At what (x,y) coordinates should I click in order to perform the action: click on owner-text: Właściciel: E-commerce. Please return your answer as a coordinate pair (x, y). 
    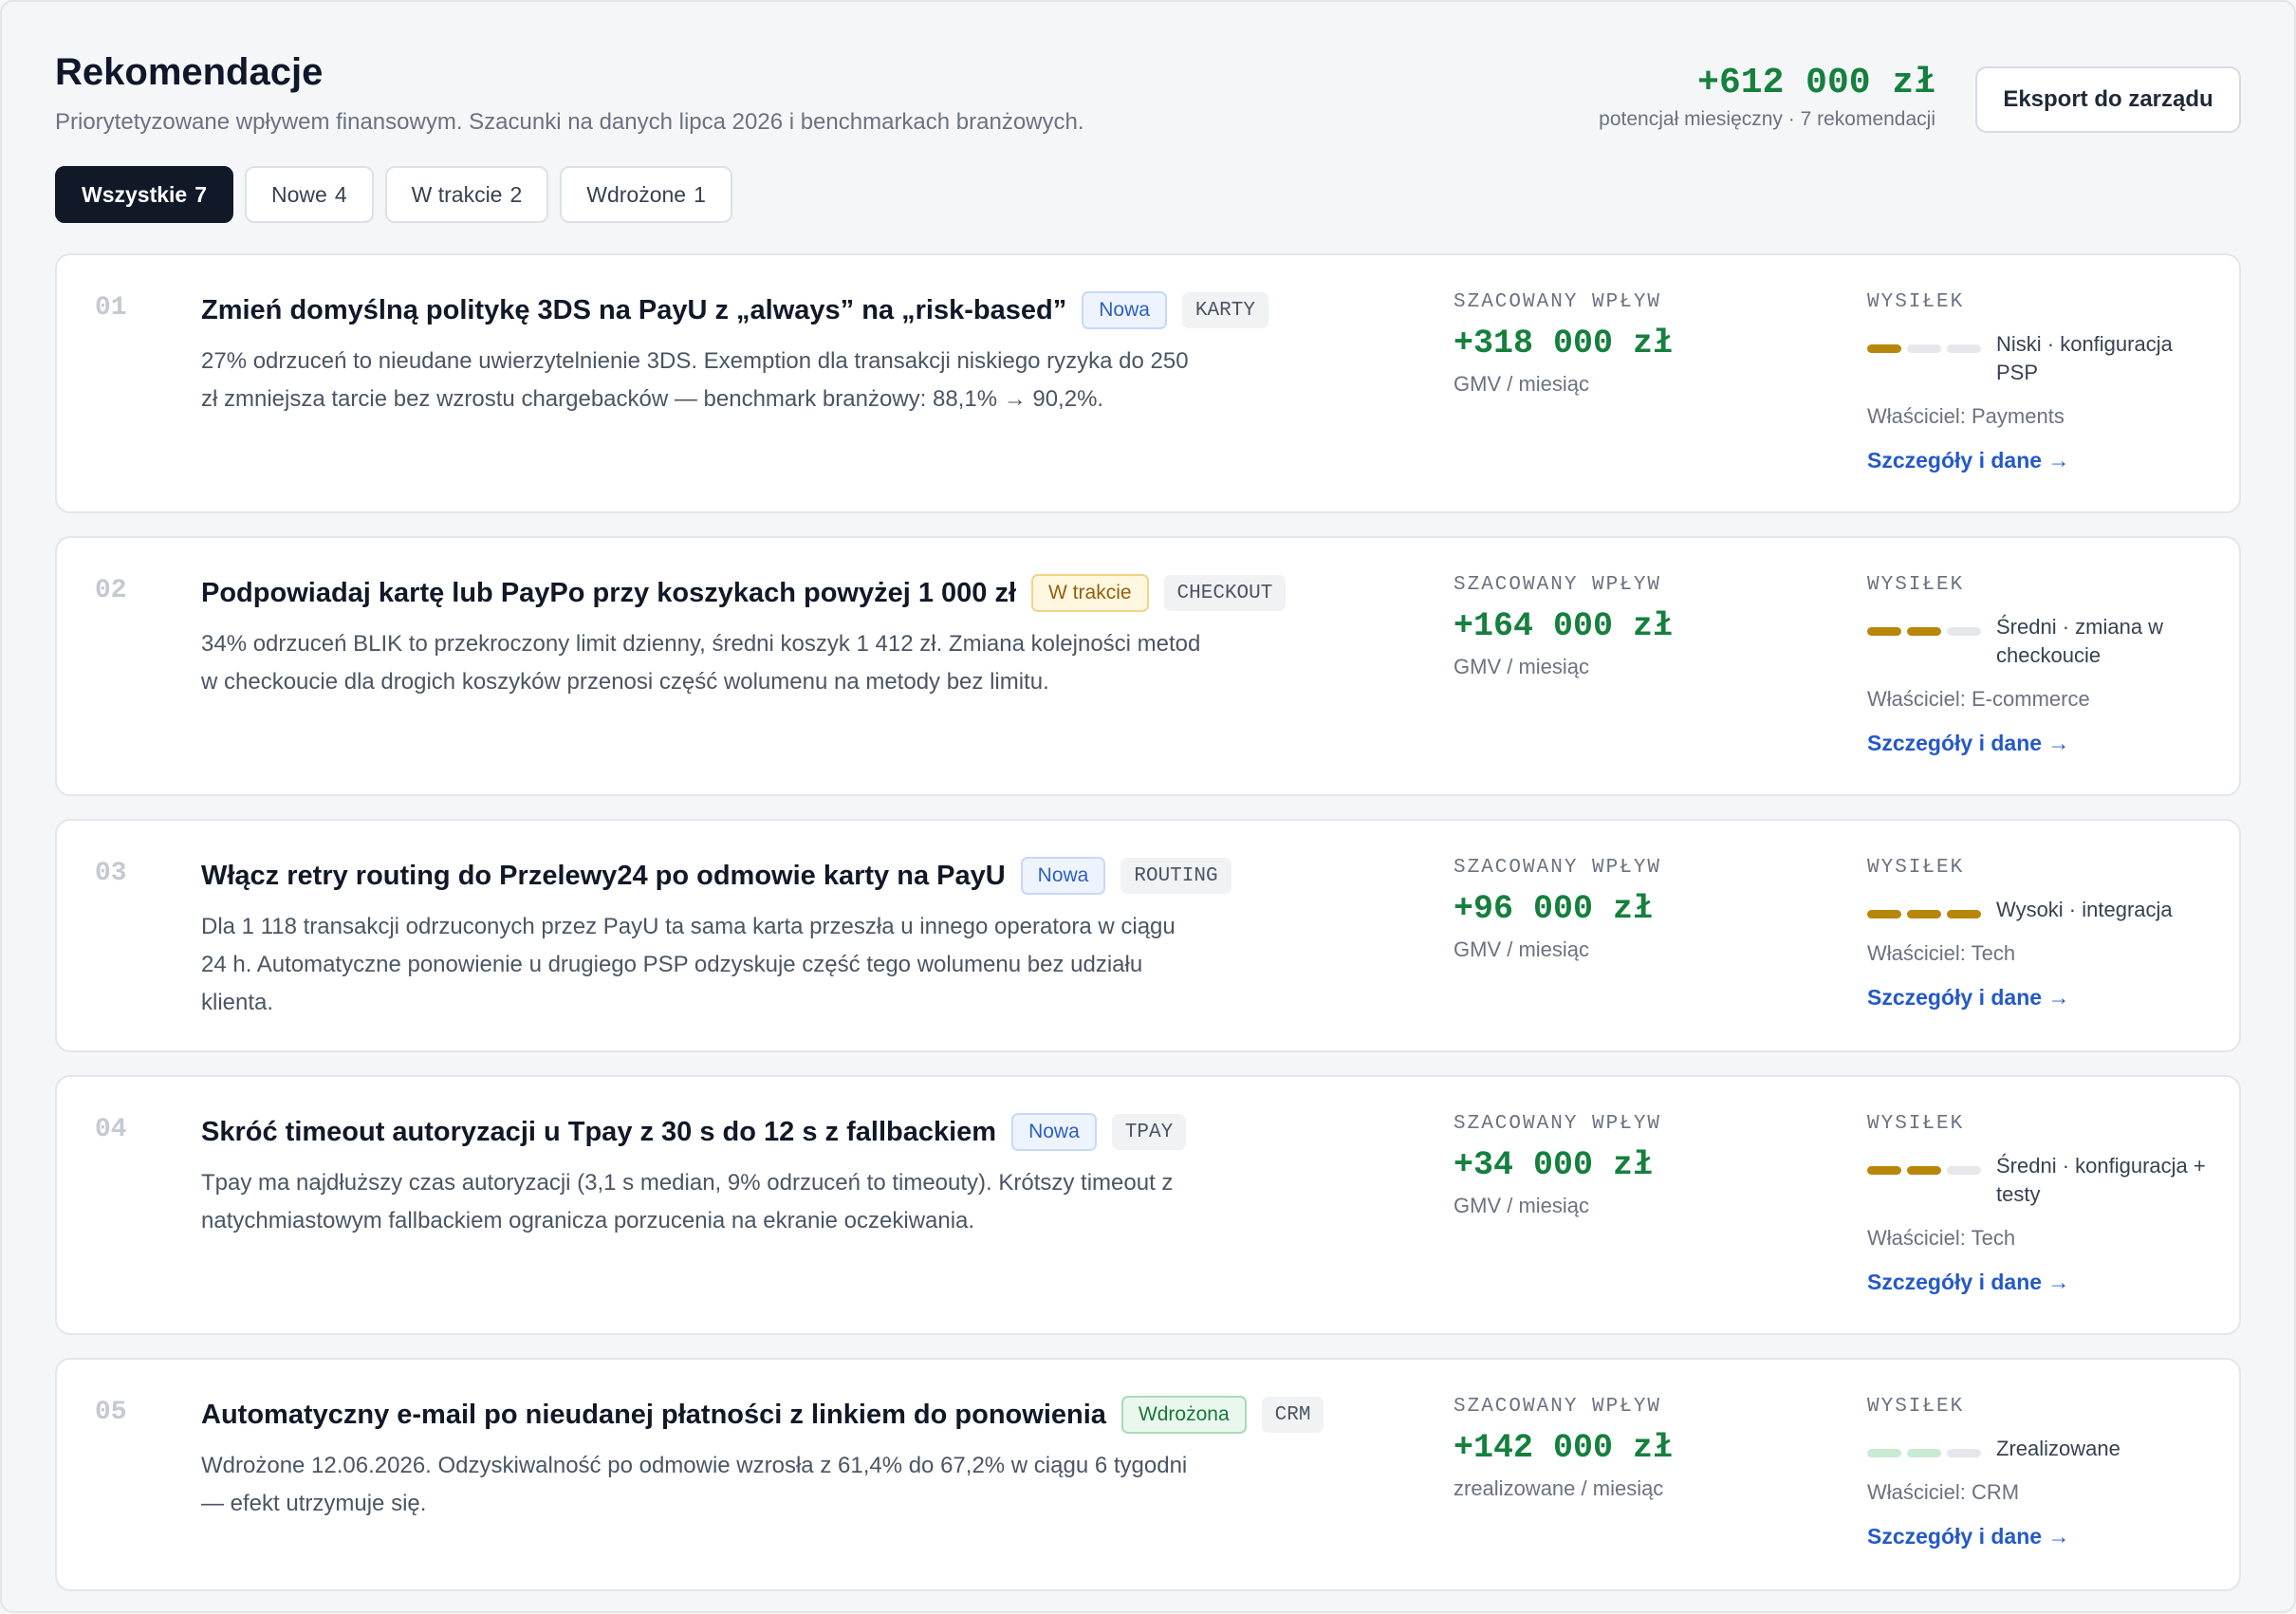
    Looking at the image, I should click on (1978, 699).